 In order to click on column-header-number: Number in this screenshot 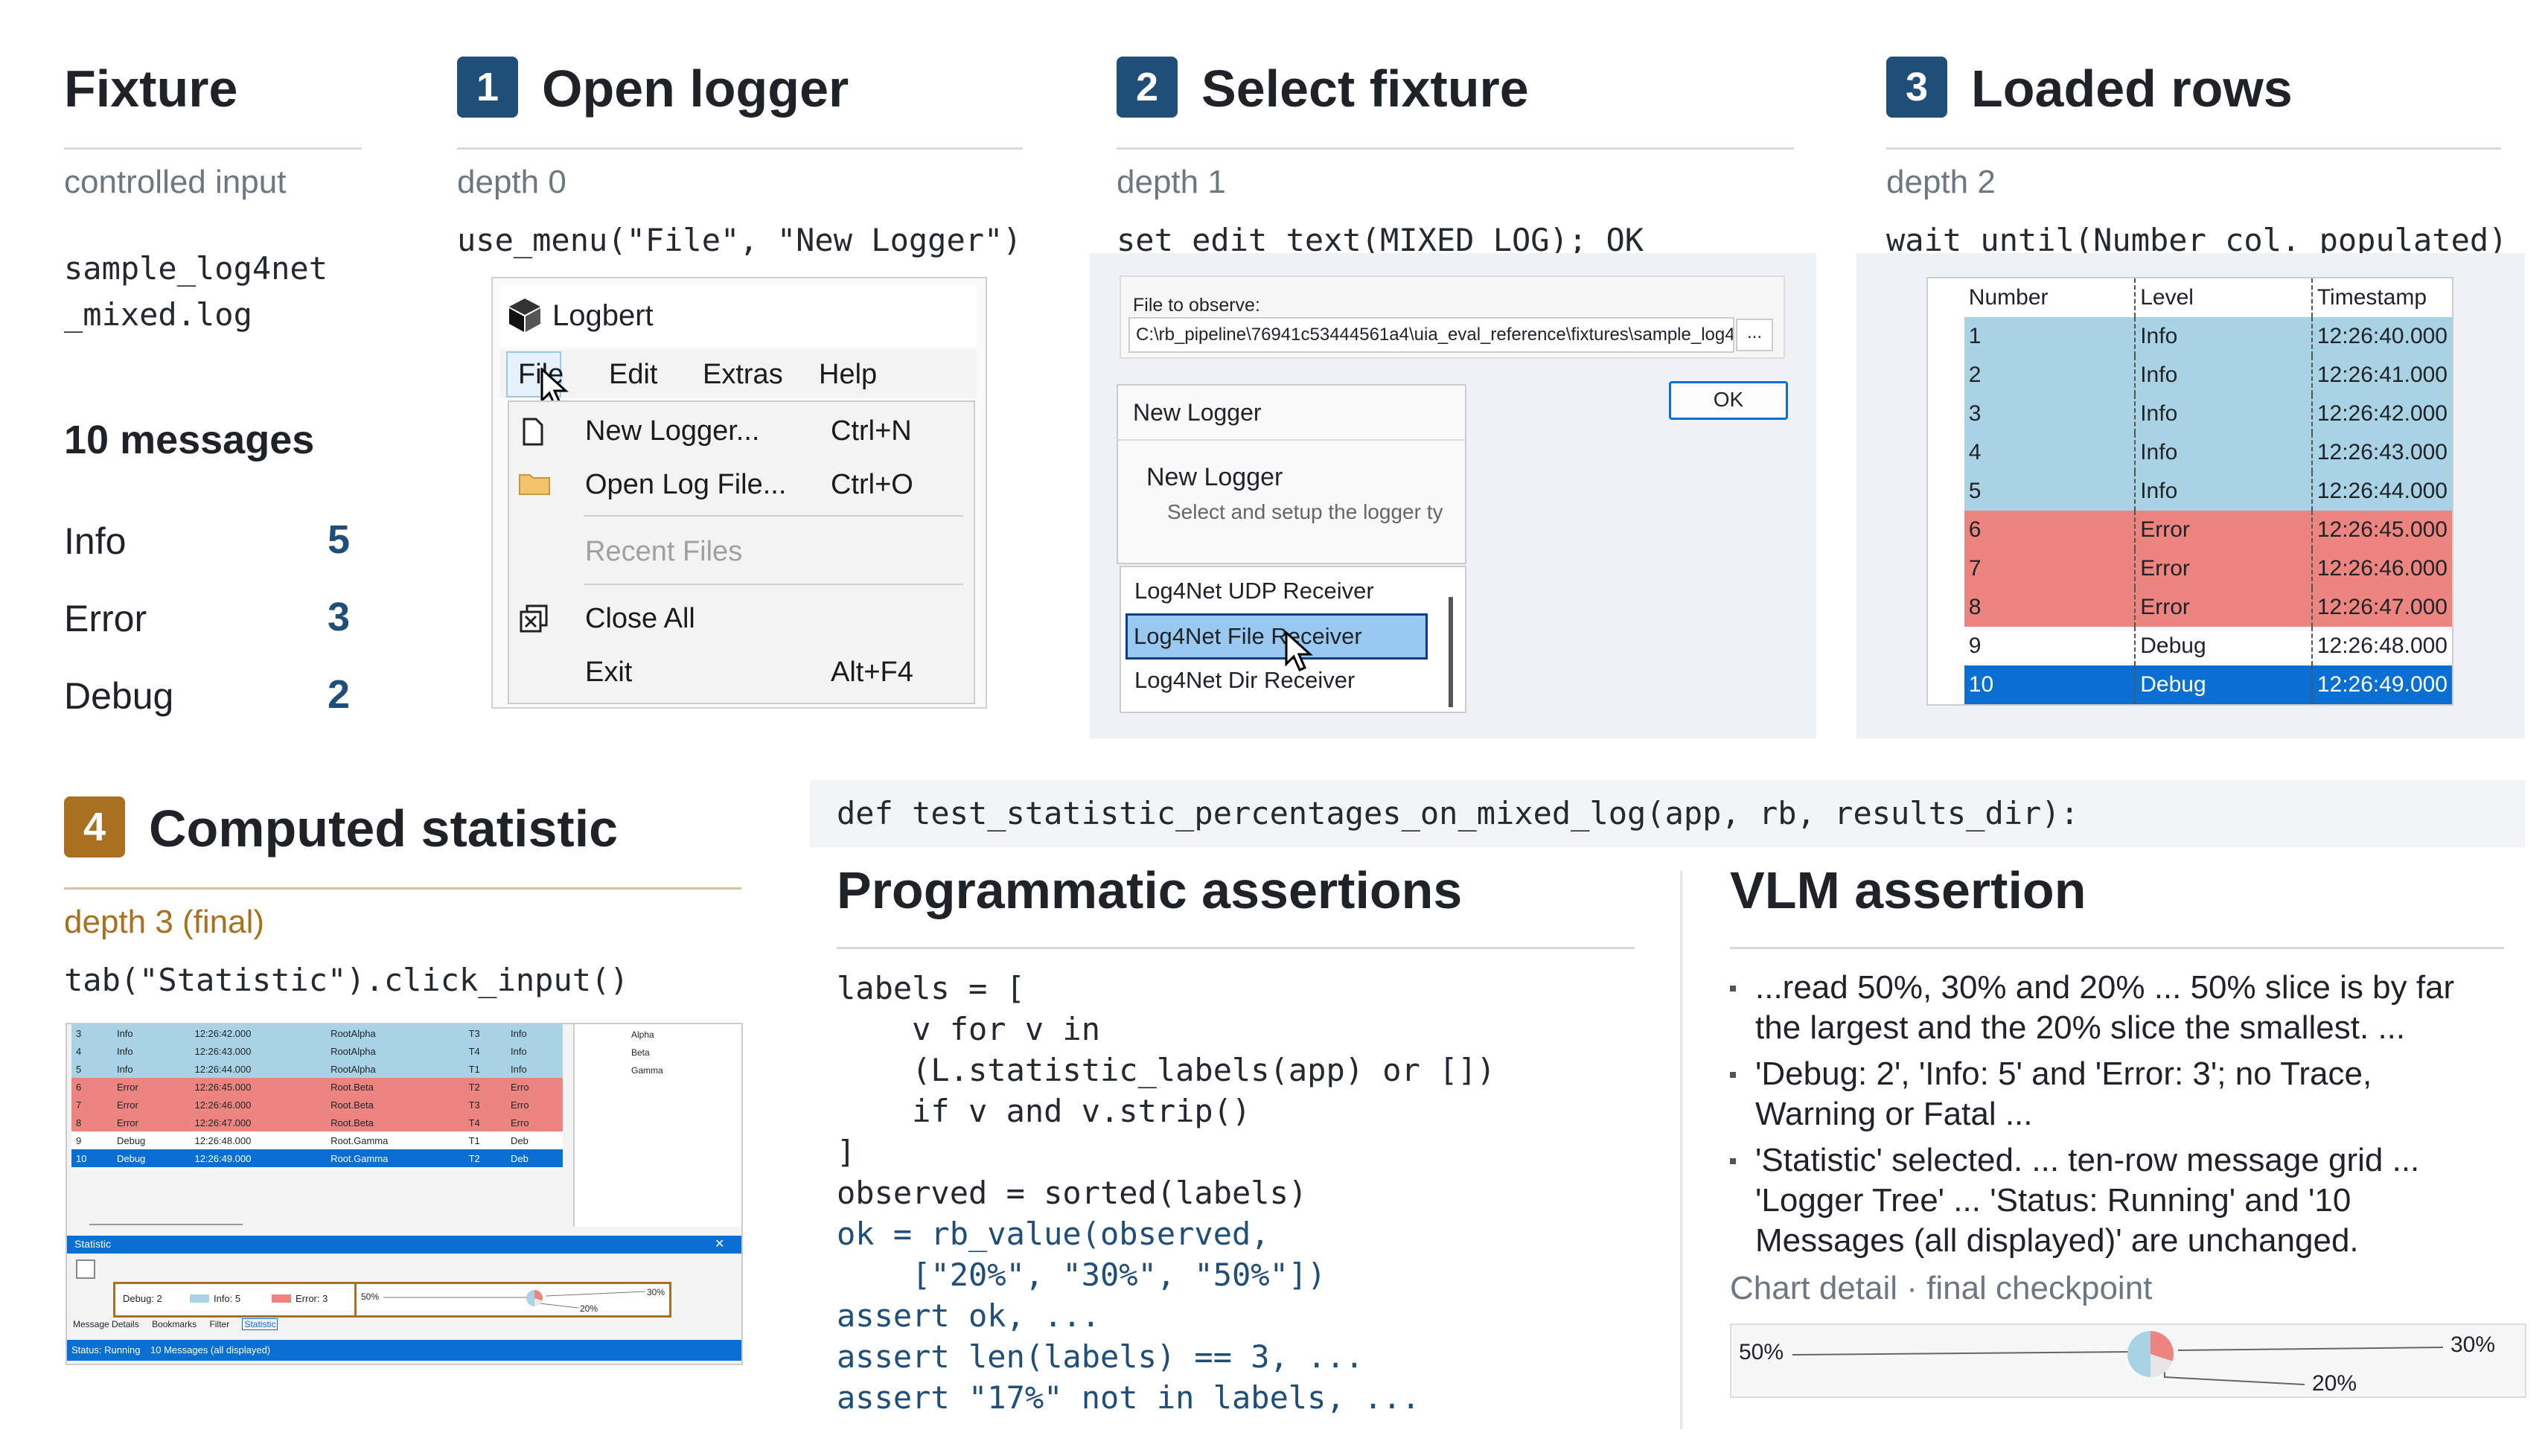, I will do `click(2050, 297)`.